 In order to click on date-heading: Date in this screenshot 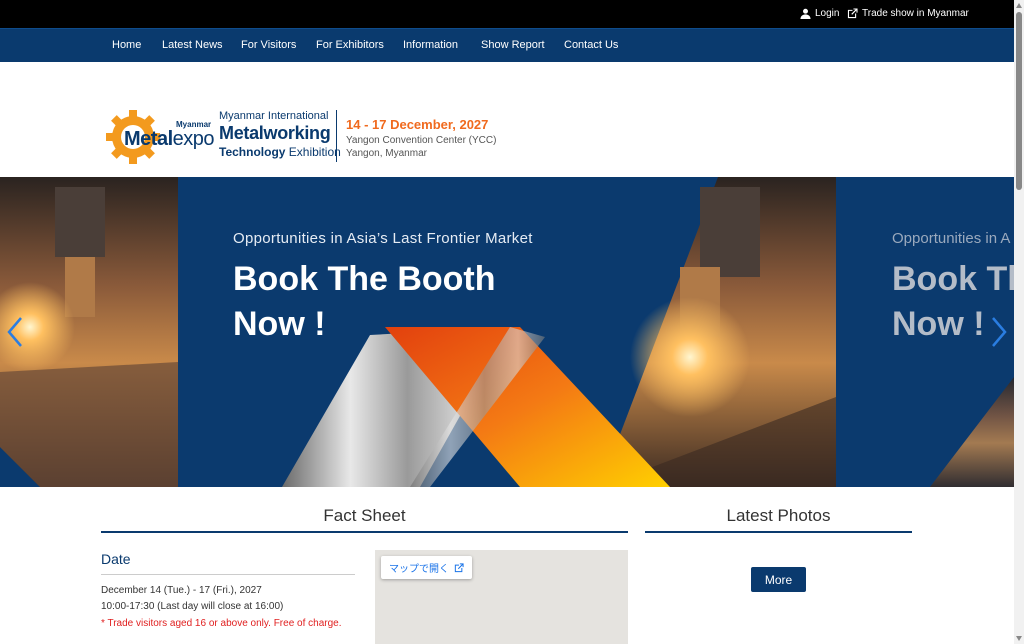, I will do `click(116, 559)`.